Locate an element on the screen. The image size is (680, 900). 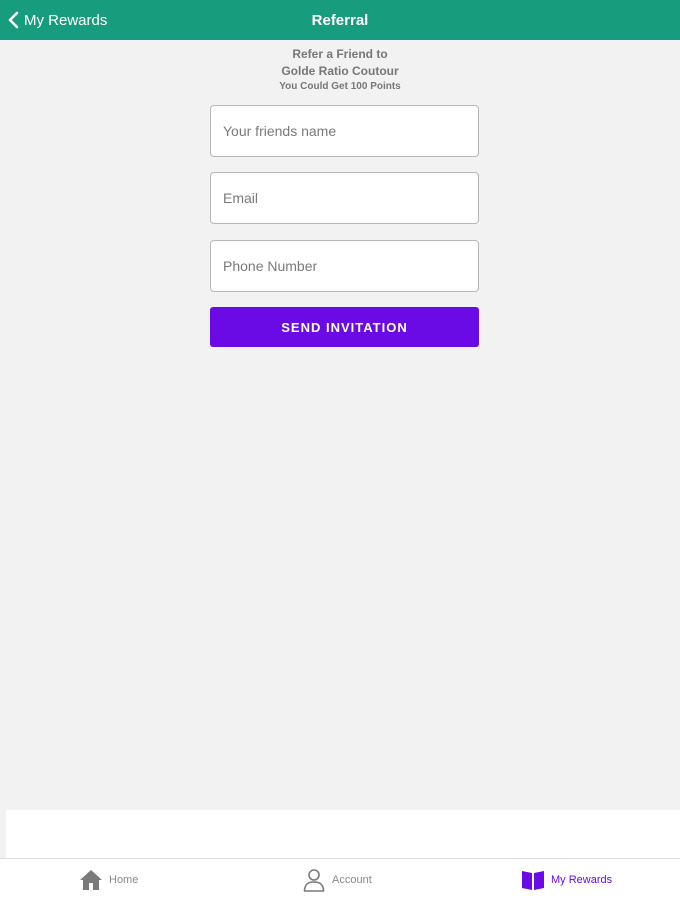
bottom-tab-bar: Home Account My Rewards is located at coordinates (340, 879).